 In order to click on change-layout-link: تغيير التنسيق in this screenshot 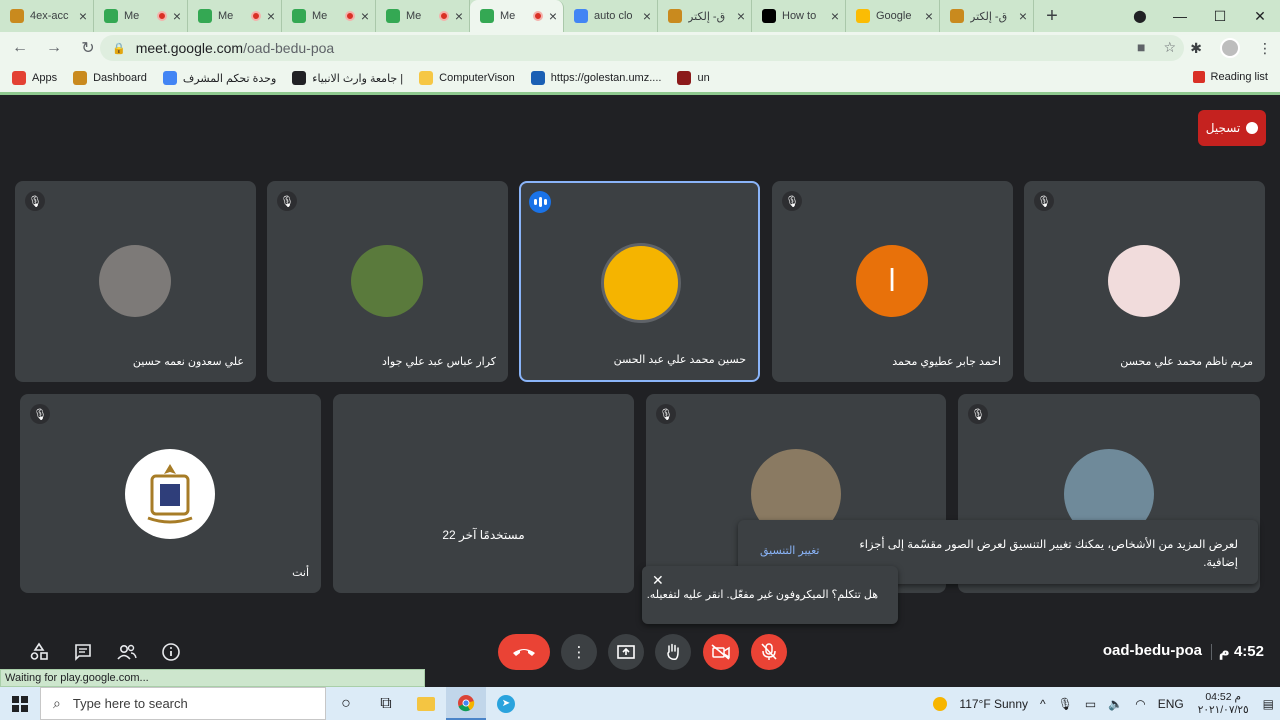, I will do `click(790, 550)`.